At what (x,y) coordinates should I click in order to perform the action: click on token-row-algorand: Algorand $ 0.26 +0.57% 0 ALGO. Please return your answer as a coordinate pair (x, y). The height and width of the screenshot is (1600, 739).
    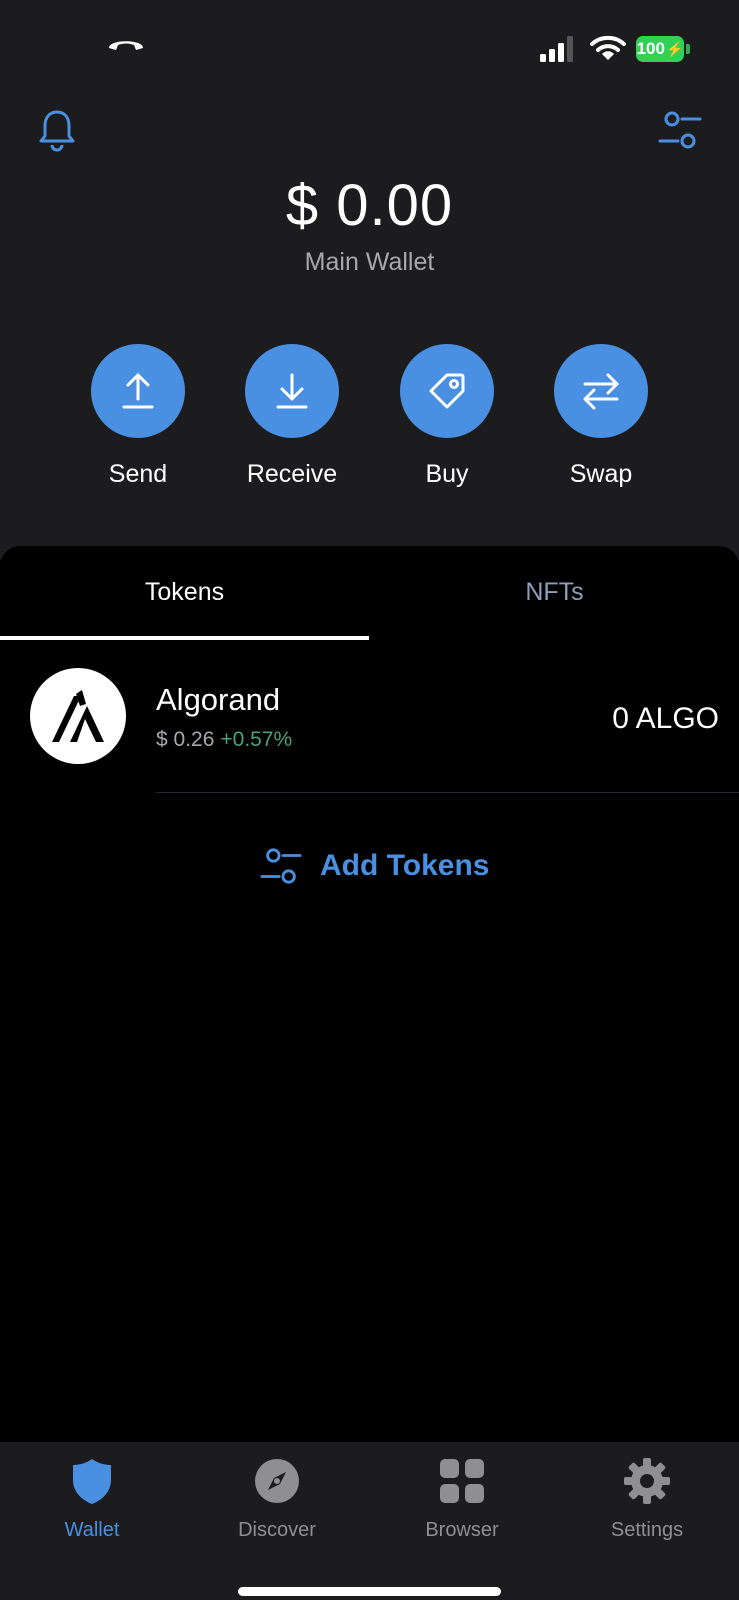
    Looking at the image, I should click on (369, 729).